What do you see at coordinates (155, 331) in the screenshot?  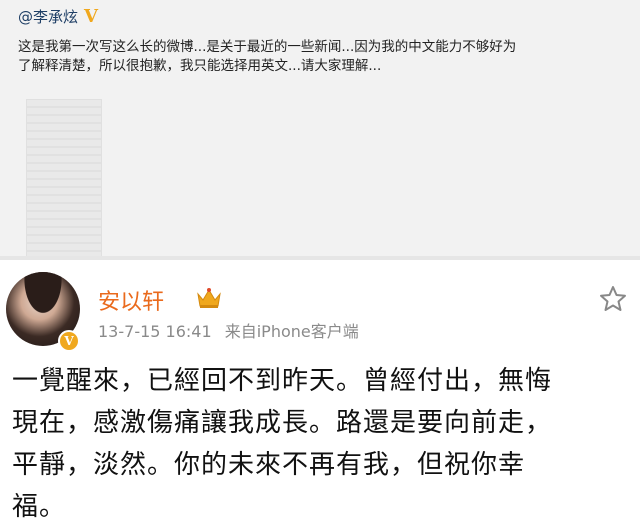 I see `post-timestamp: 13-7-15 16:41` at bounding box center [155, 331].